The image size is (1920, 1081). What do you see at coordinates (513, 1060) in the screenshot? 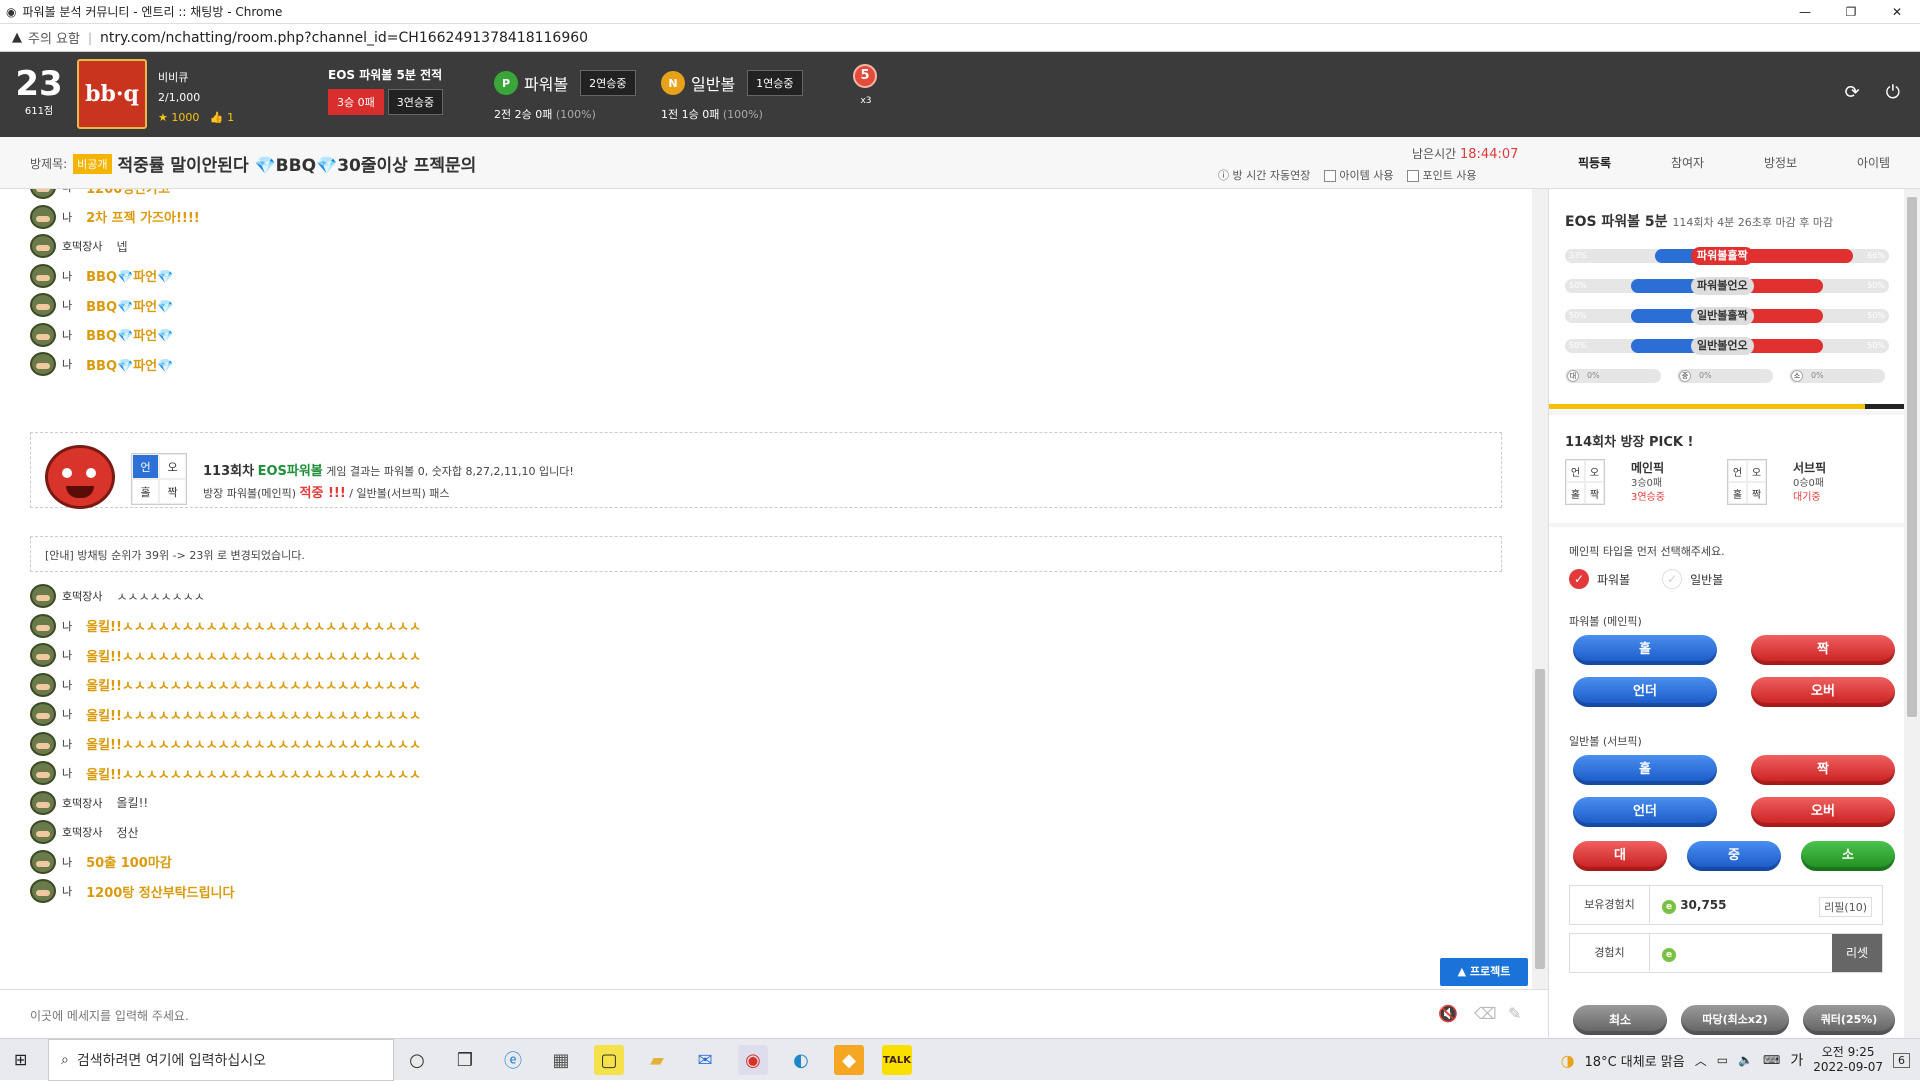
I see `ie-icon: ⓔ` at bounding box center [513, 1060].